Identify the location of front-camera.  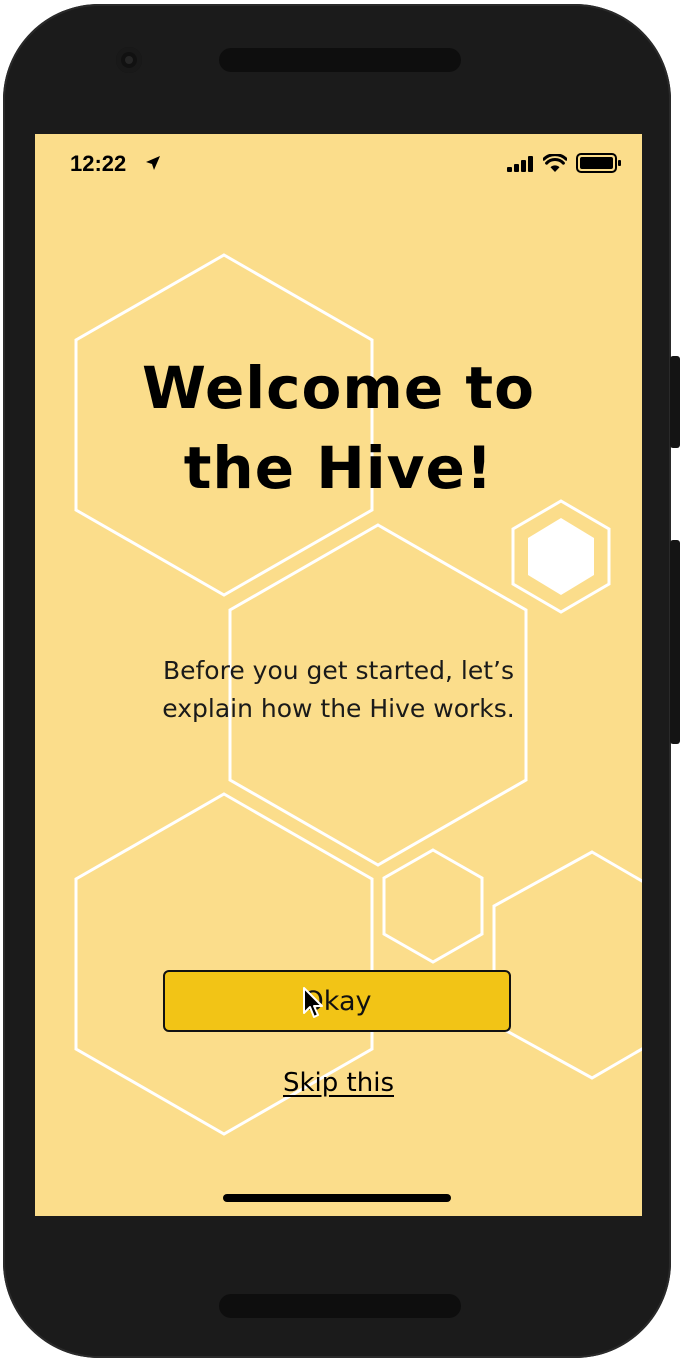
(129, 60).